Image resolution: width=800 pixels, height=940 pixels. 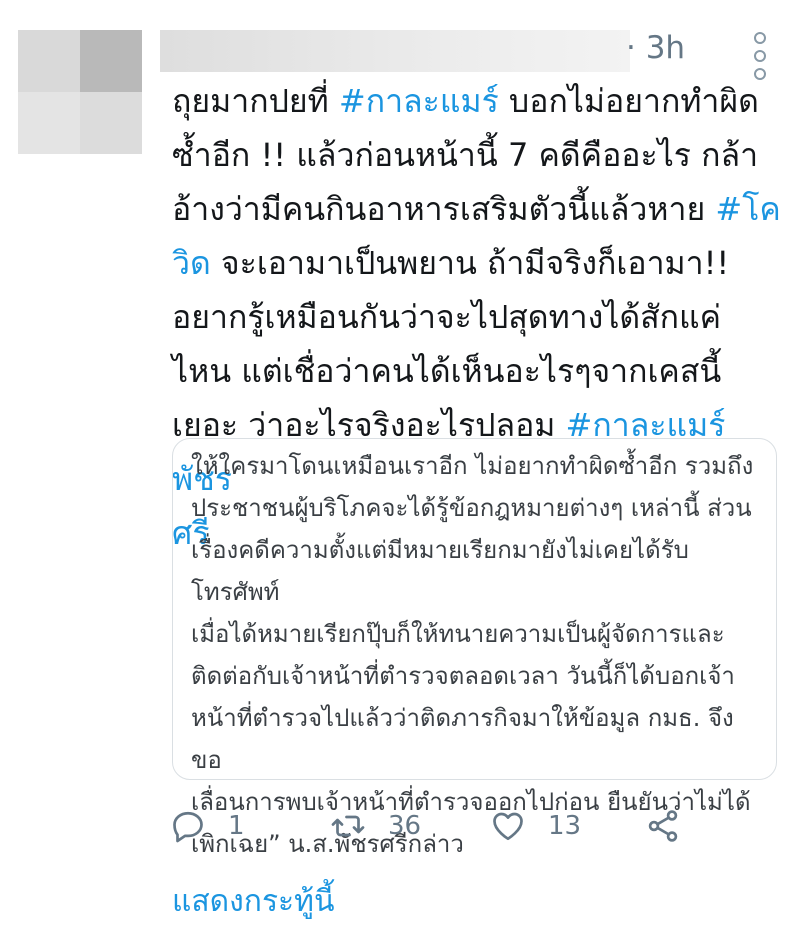 I want to click on share-icon, so click(x=663, y=826).